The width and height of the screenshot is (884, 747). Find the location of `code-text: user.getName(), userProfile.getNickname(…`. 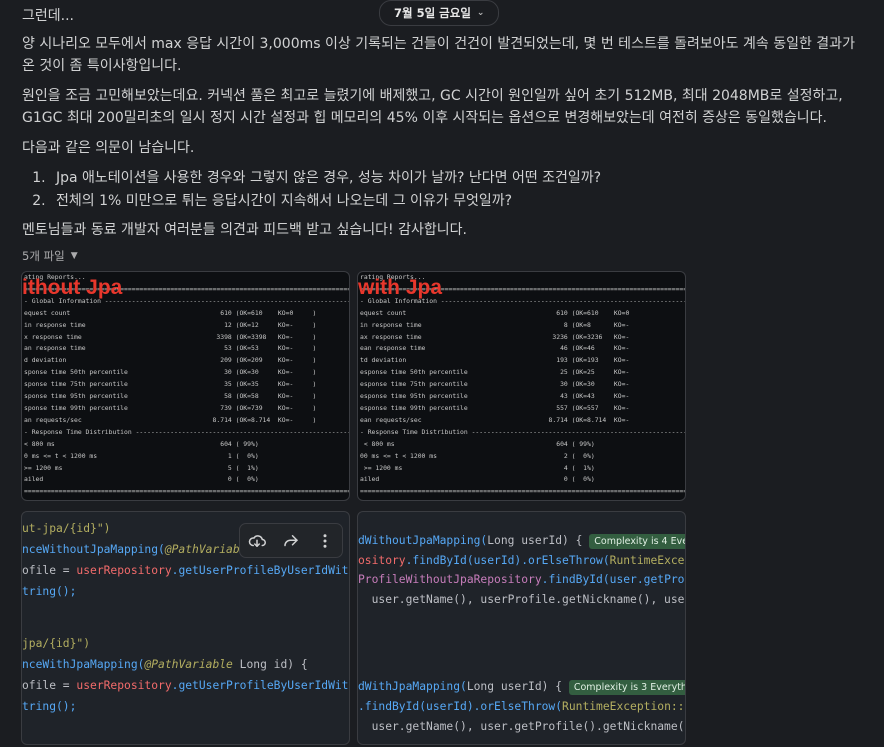

code-text: user.getName(), userProfile.getNickname(… is located at coordinates (522, 599).